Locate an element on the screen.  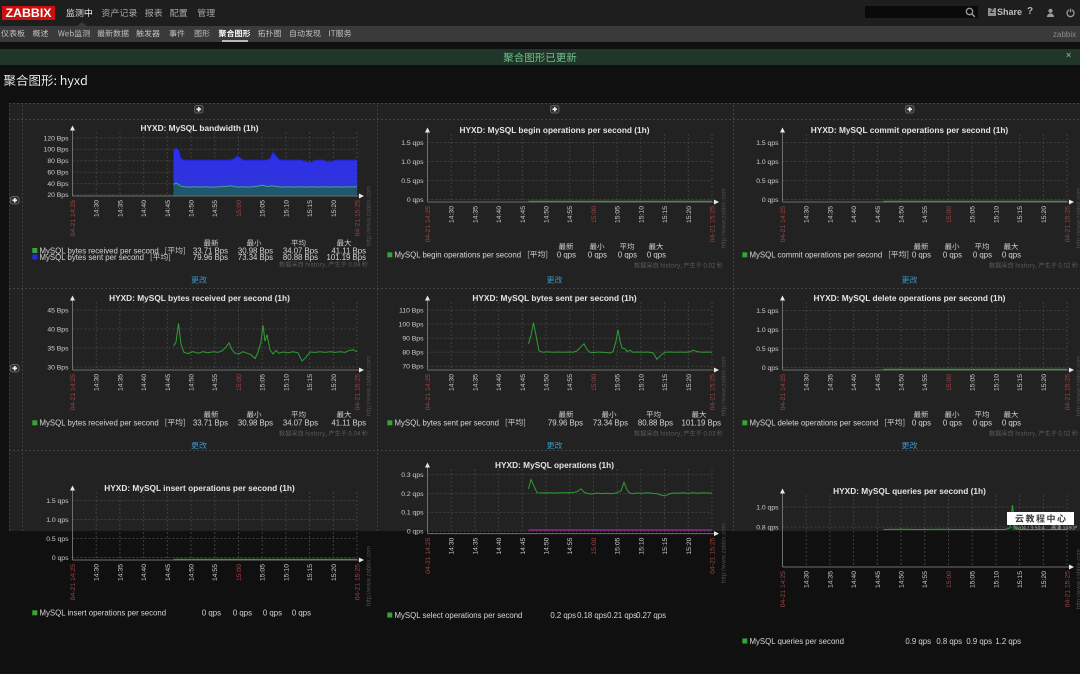
svg-text: 40 Bps is located at coordinates (58, 184).